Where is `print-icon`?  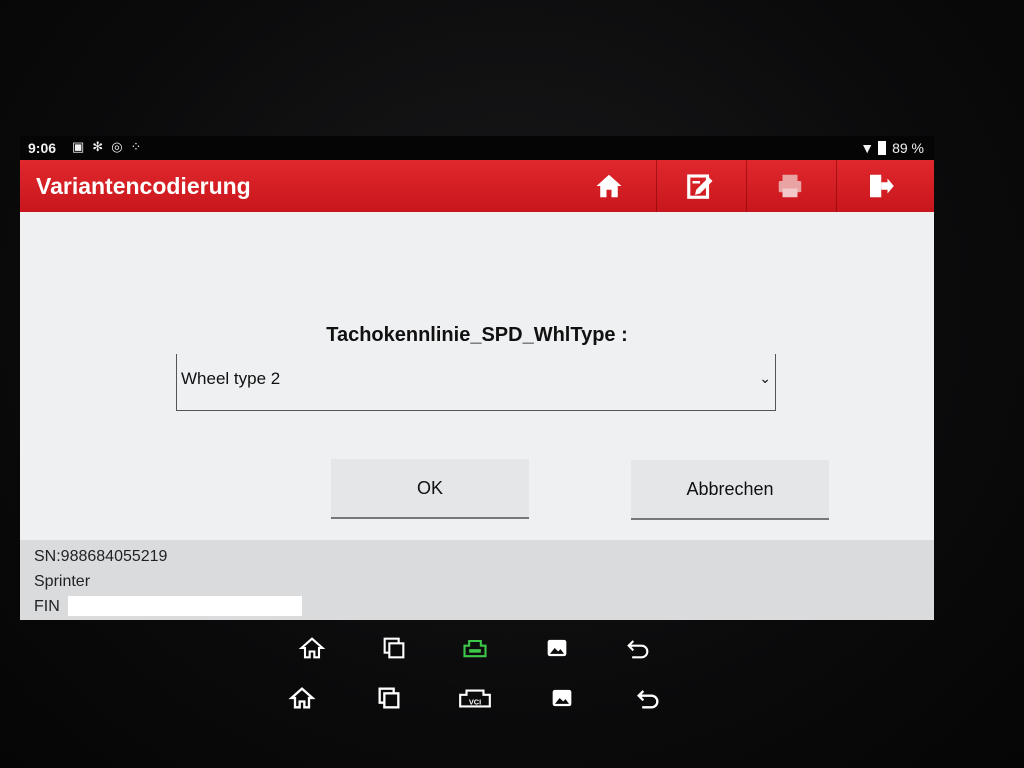
print-icon is located at coordinates (790, 186).